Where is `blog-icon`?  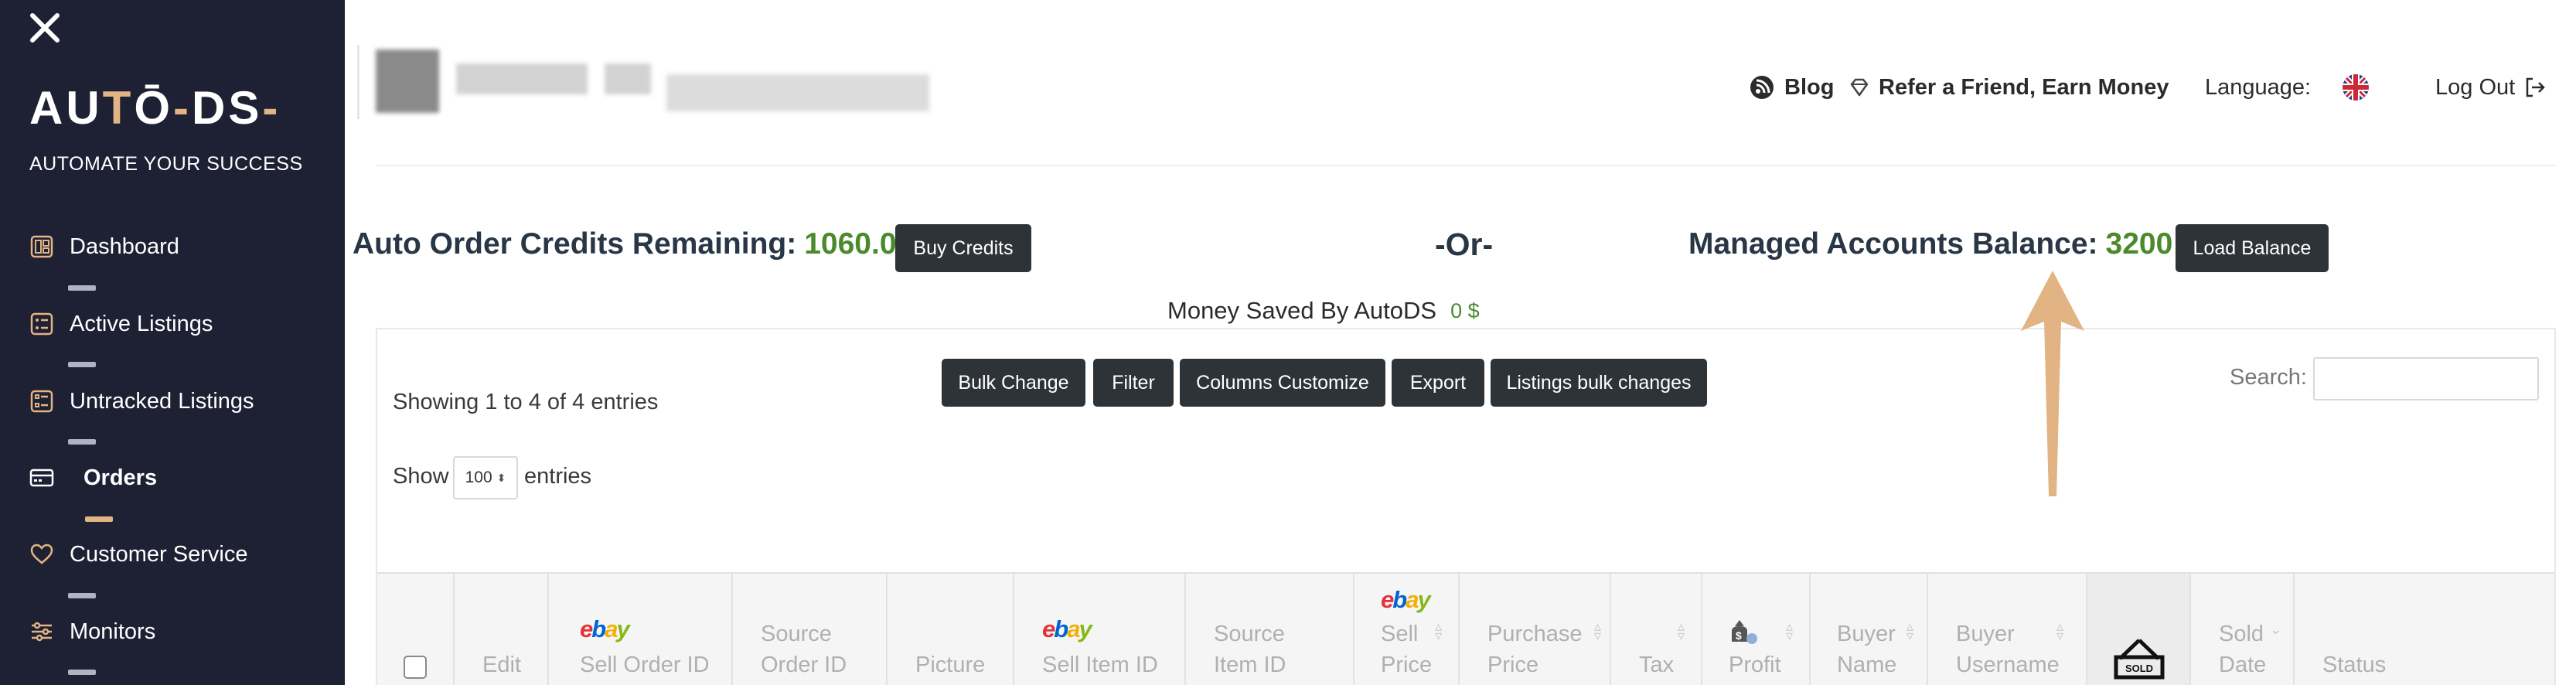
blog-icon is located at coordinates (1762, 88).